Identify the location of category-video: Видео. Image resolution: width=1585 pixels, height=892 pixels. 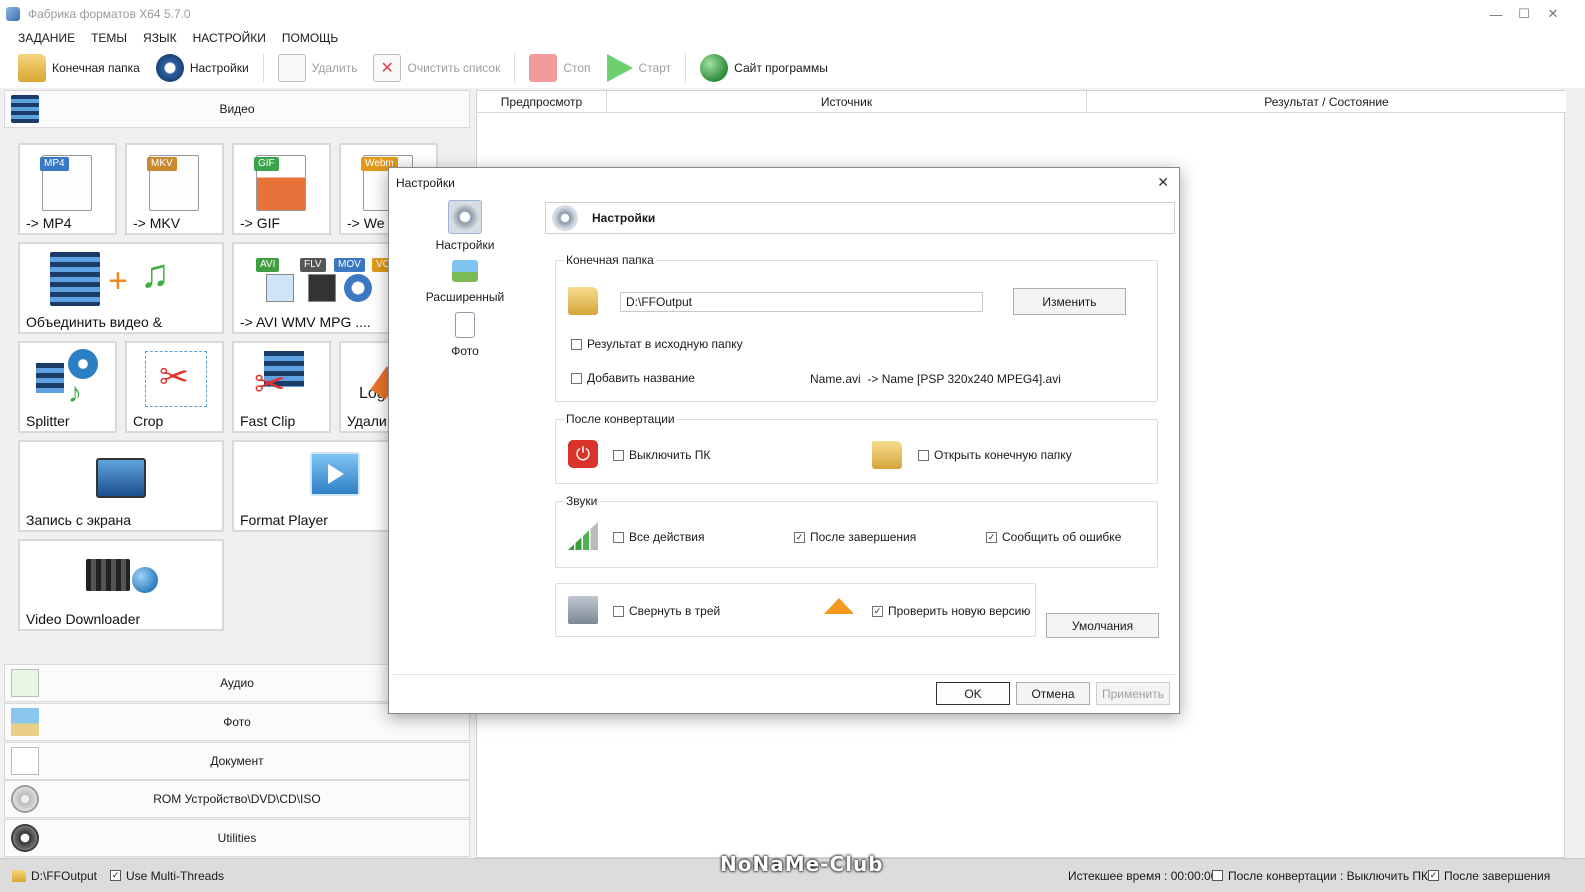
(237, 109).